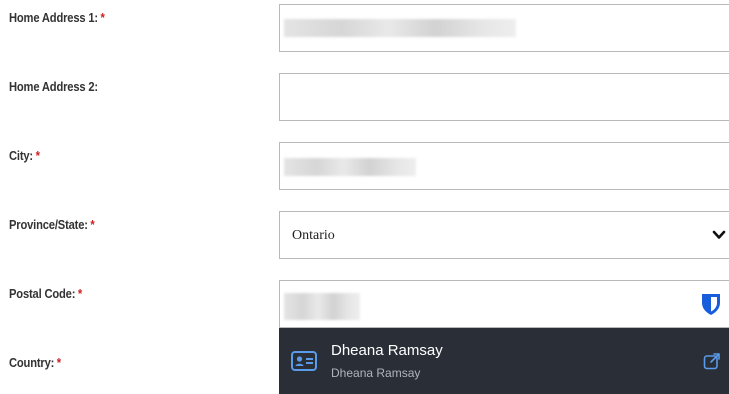 The height and width of the screenshot is (394, 729). Describe the element at coordinates (504, 361) in the screenshot. I see `autofill-suggestion: Dheana Ramsay Dheana Ramsay` at that location.